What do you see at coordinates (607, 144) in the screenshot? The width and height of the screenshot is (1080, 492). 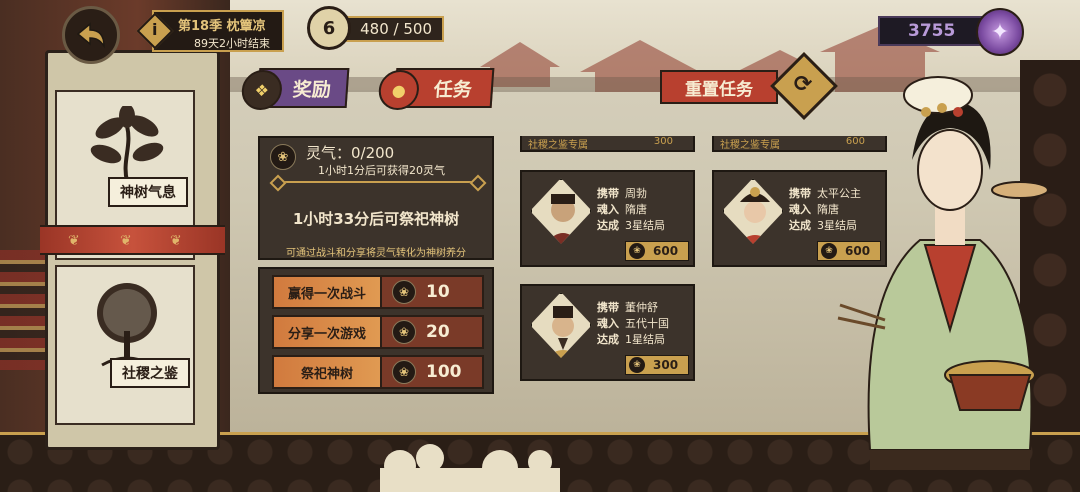 I see `task-card-partial: 社稷之鉴专属 300` at bounding box center [607, 144].